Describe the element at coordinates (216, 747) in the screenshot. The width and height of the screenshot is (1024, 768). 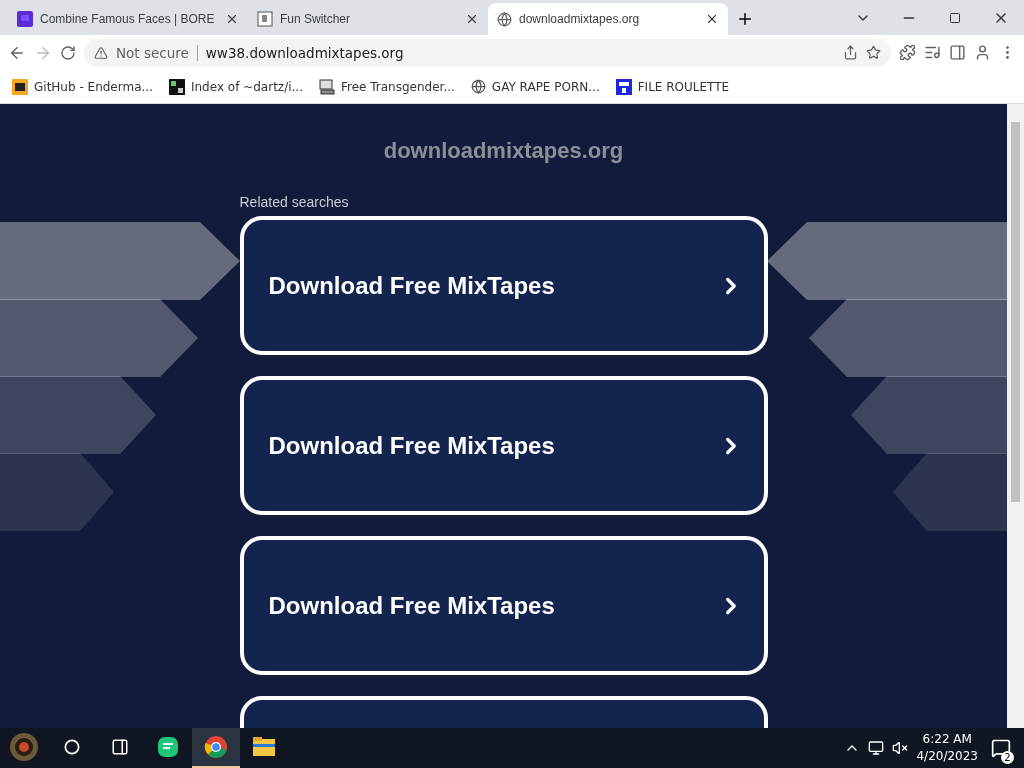
I see `chrome-icon` at that location.